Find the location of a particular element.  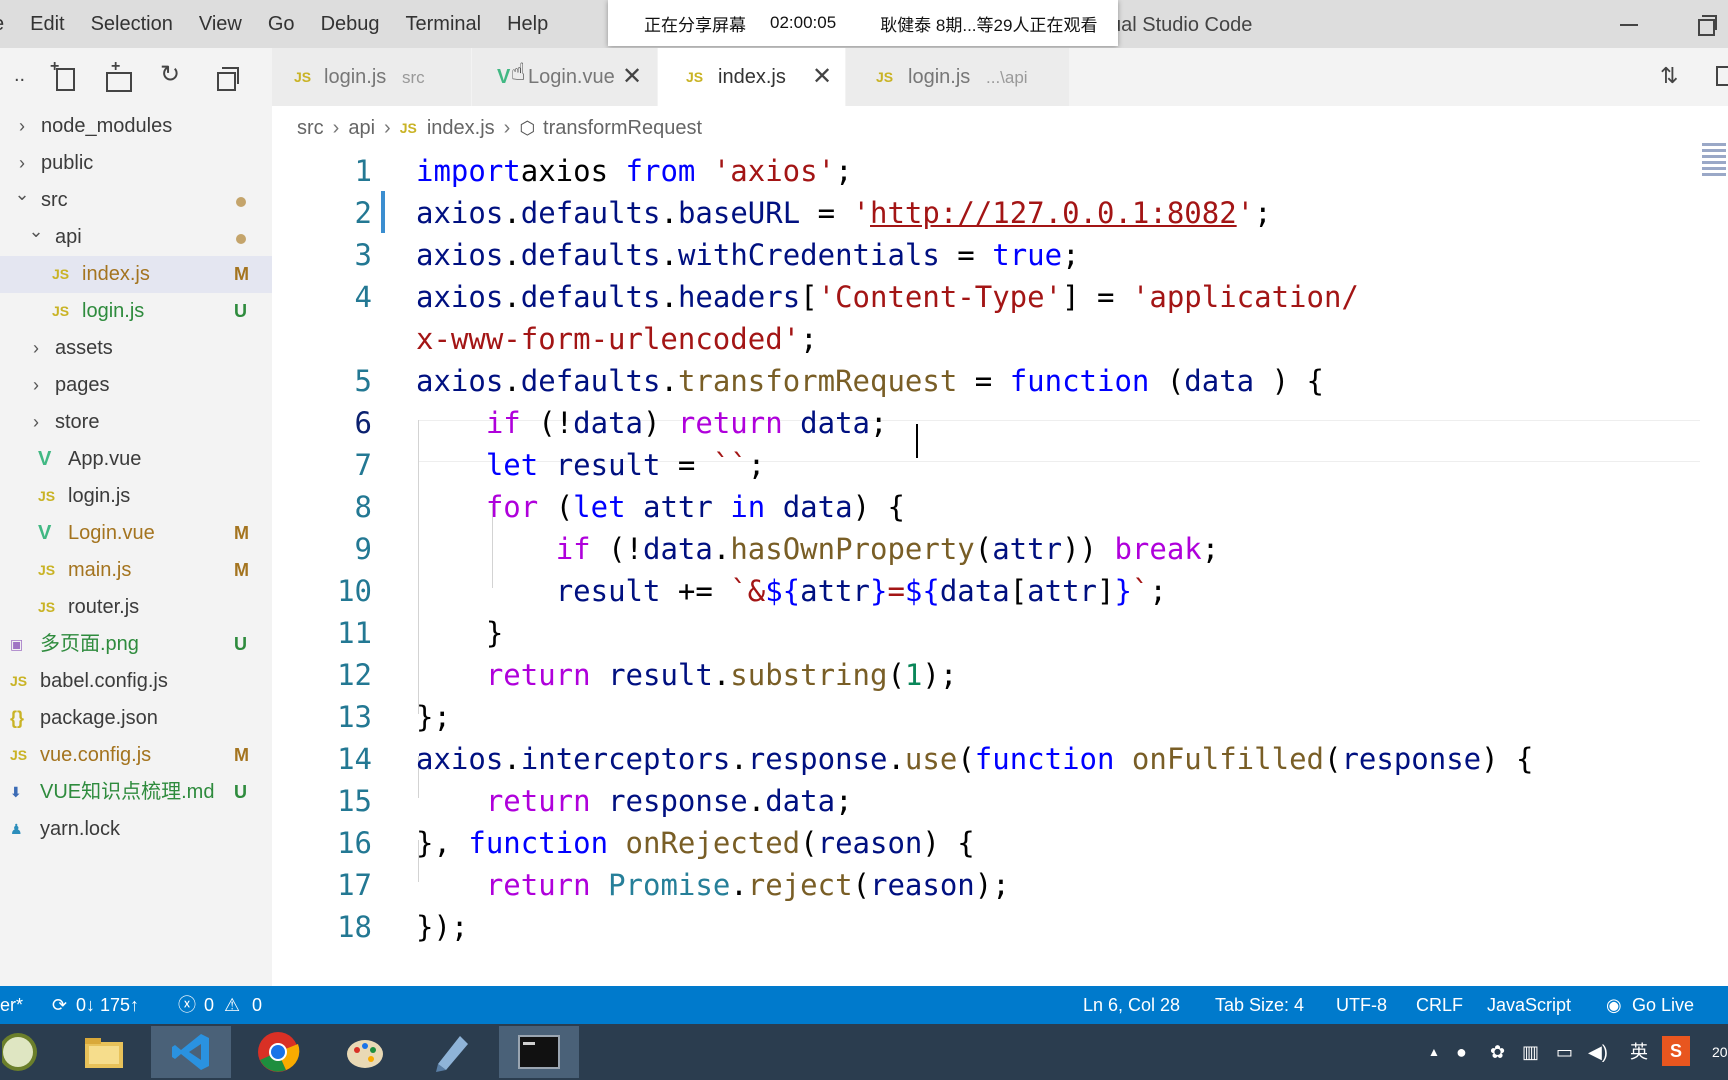

tree-item: JS index.js M is located at coordinates (136, 274).